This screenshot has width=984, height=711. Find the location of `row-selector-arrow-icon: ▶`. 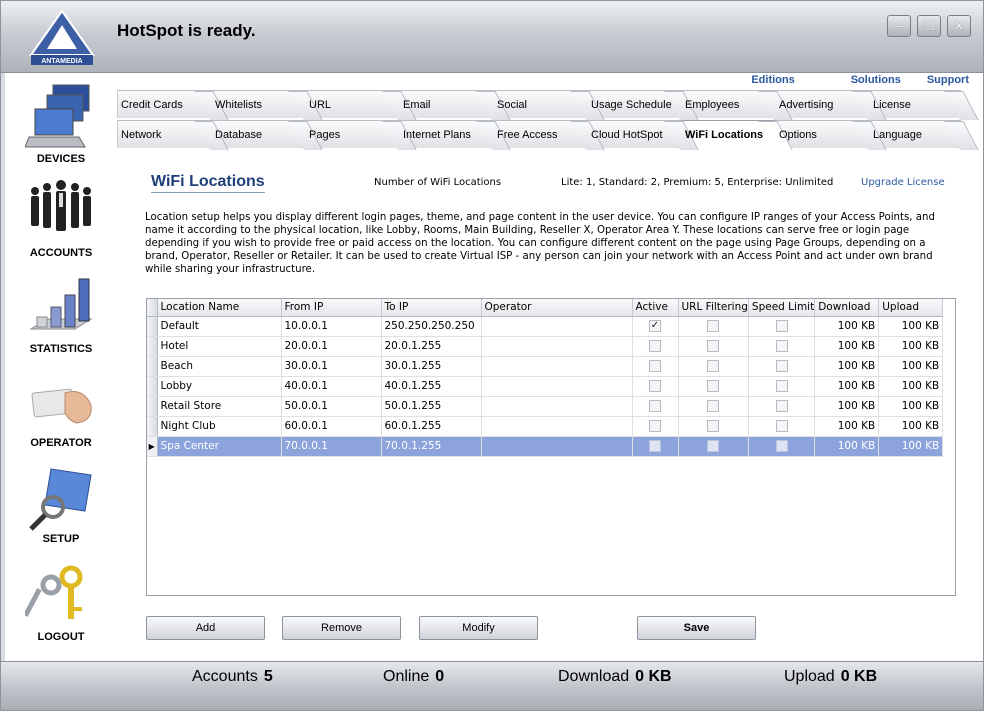

row-selector-arrow-icon: ▶ is located at coordinates (152, 446).